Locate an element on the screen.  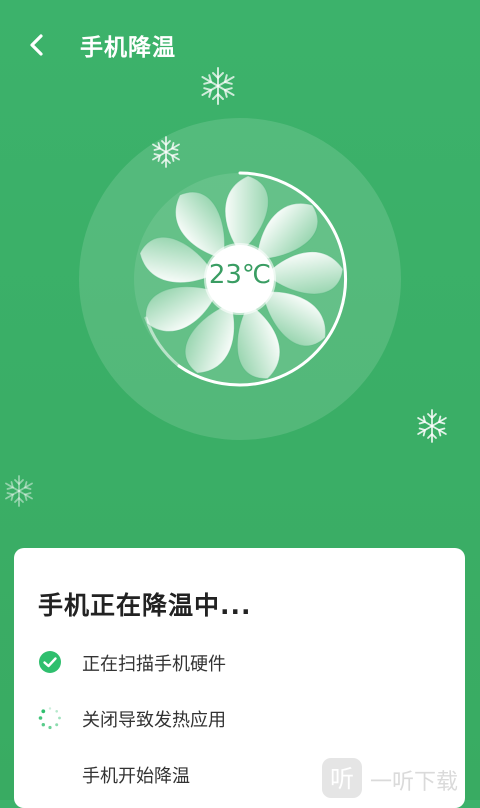
watermark-text: 一听下载 is located at coordinates (414, 782).